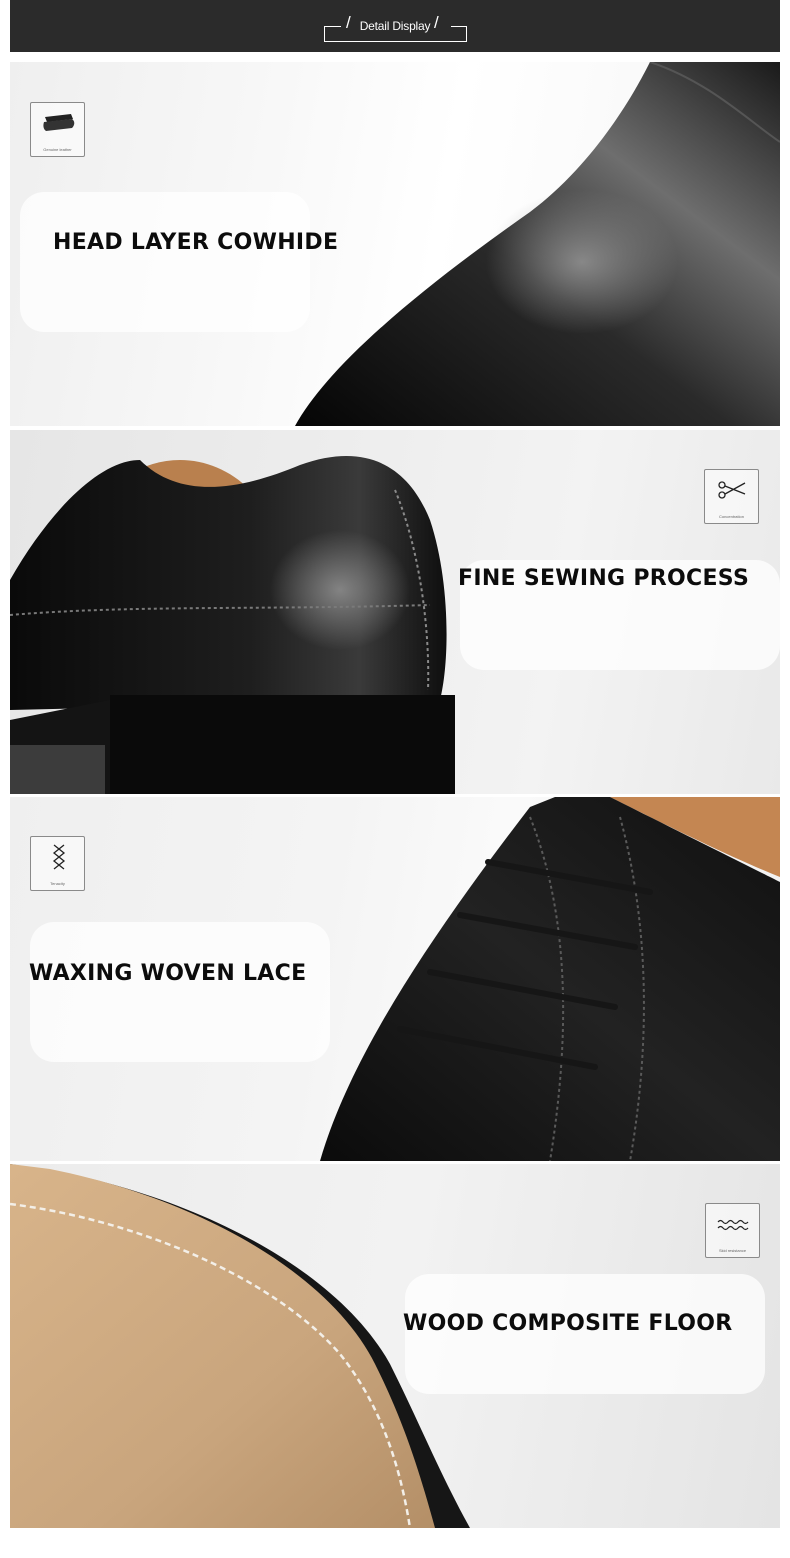  I want to click on section-header: / Detail Display /, so click(395, 26).